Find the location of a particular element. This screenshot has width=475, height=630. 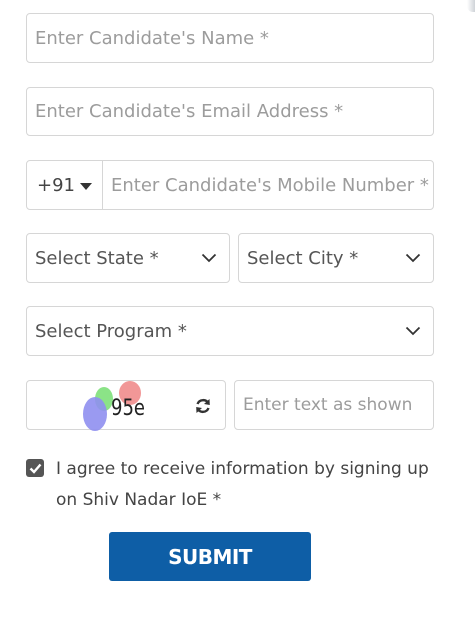

program-select-label: Select Program * is located at coordinates (111, 331).